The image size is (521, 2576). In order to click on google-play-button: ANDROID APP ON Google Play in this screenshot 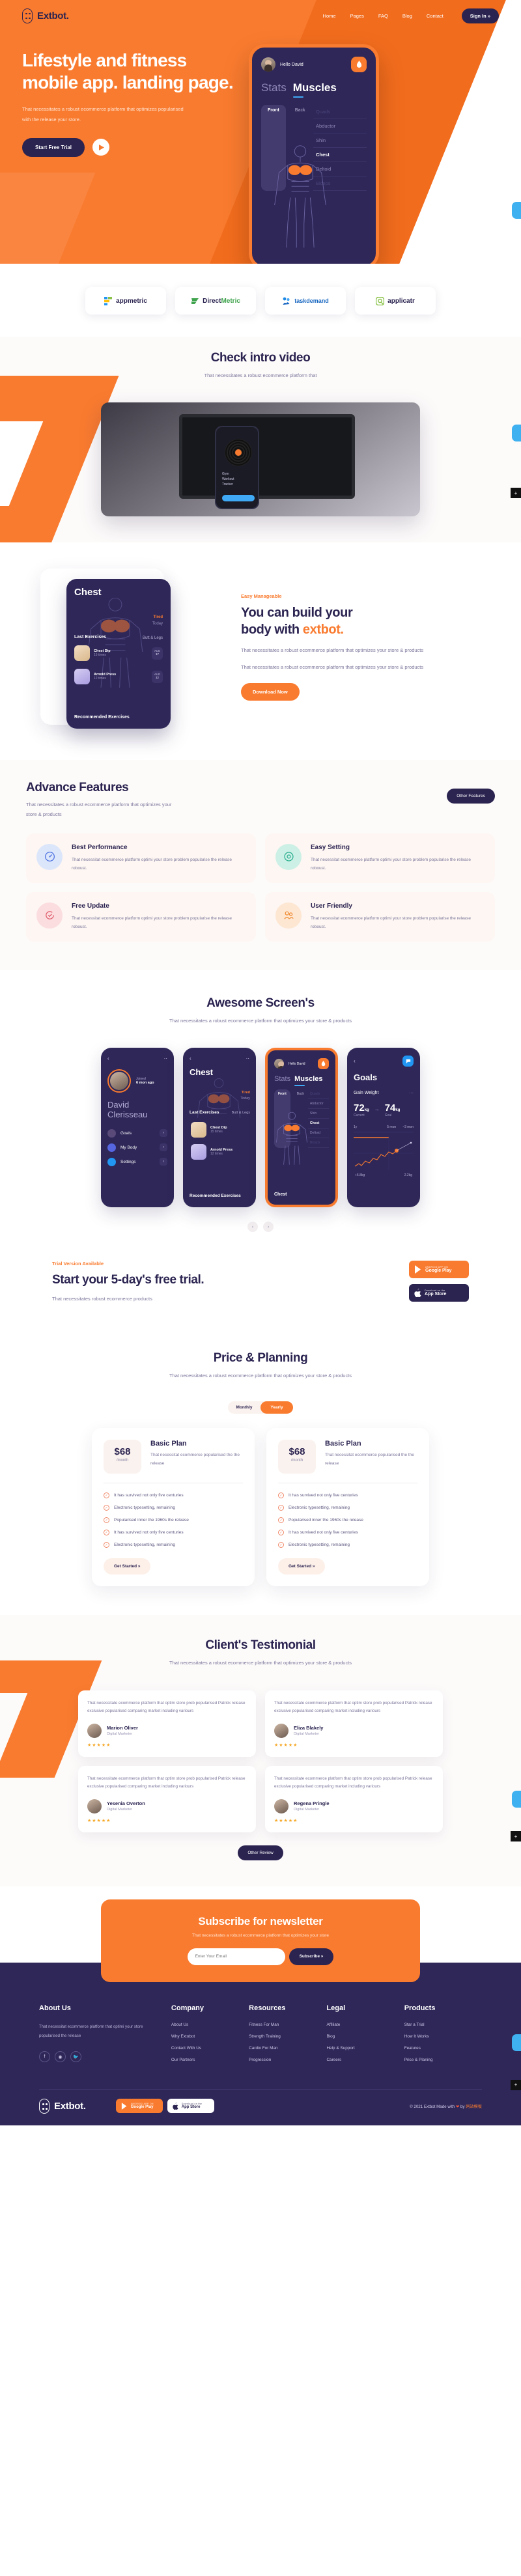, I will do `click(439, 1270)`.